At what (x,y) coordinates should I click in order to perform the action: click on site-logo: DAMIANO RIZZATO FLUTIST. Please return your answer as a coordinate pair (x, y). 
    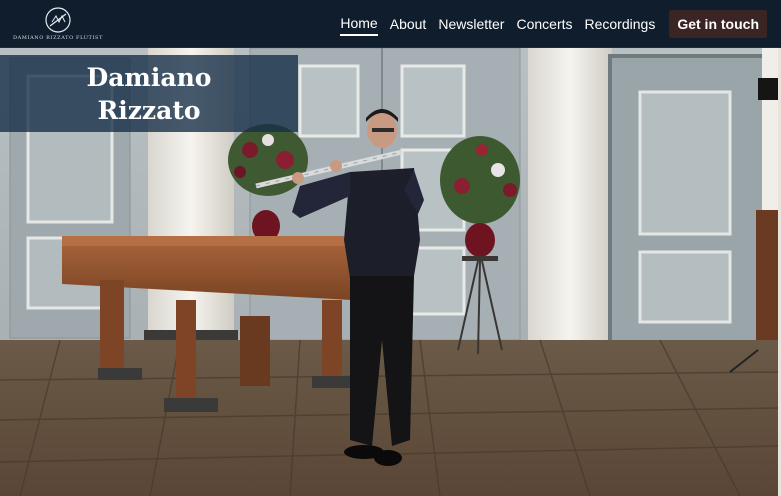
    Looking at the image, I should click on (58, 25).